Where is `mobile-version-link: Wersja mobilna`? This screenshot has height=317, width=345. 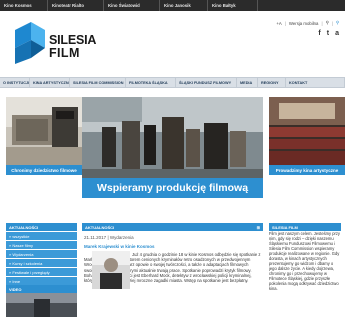
mobile-version-link: Wersja mobilna is located at coordinates (304, 23).